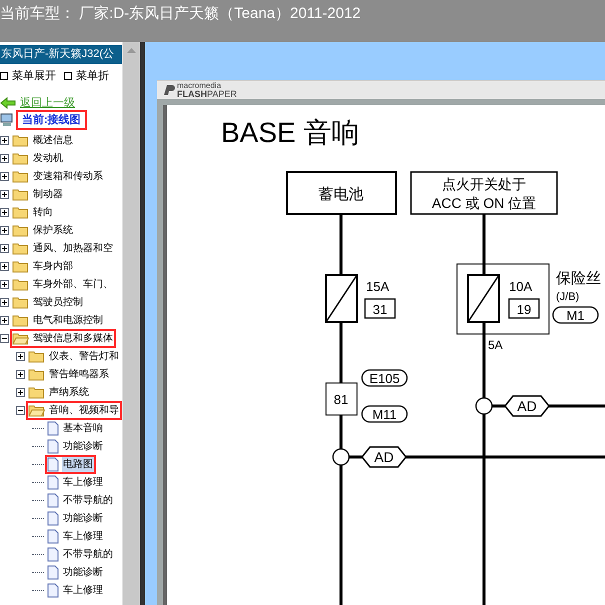 The image size is (605, 605). Describe the element at coordinates (47, 103) in the screenshot. I see `back-link: 返回上一级` at that location.